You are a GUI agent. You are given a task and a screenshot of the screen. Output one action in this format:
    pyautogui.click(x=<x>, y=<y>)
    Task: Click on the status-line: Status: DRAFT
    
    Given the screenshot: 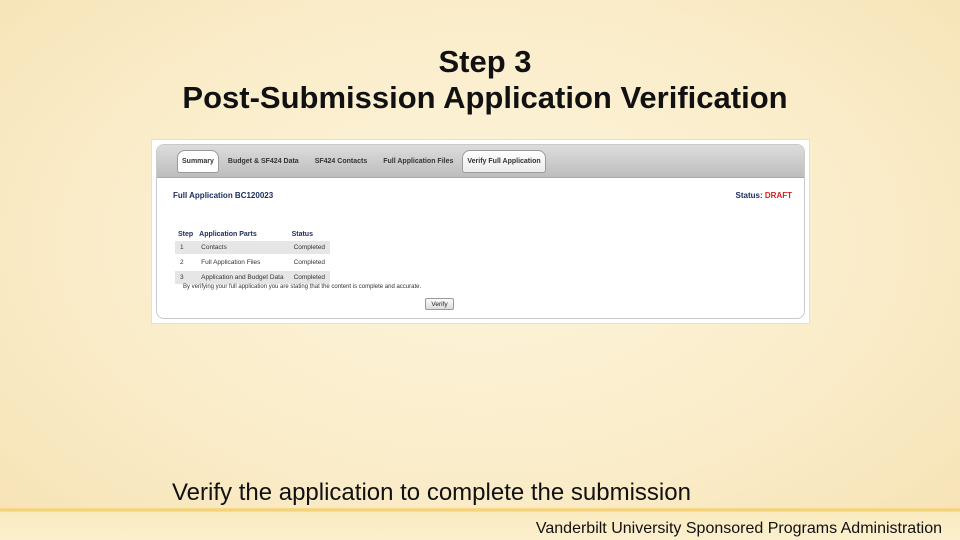 What is the action you would take?
    pyautogui.click(x=764, y=195)
    